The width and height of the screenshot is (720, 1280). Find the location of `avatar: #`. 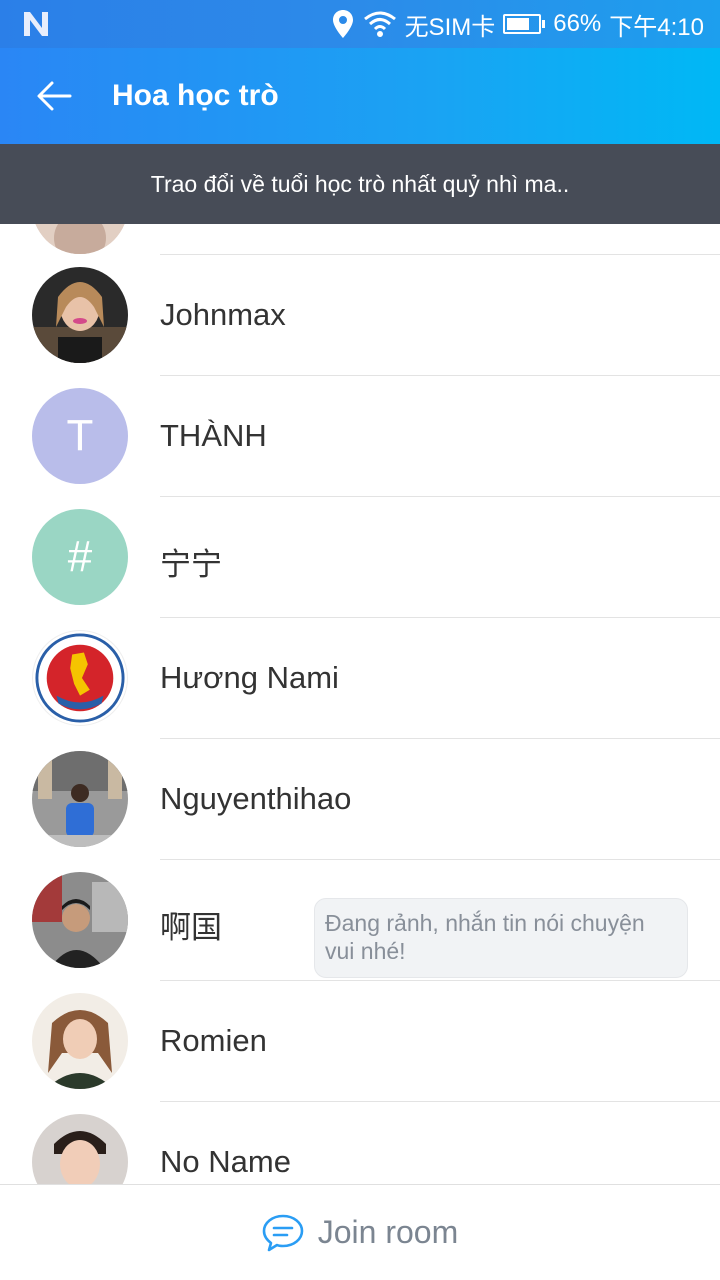

avatar: # is located at coordinates (80, 557).